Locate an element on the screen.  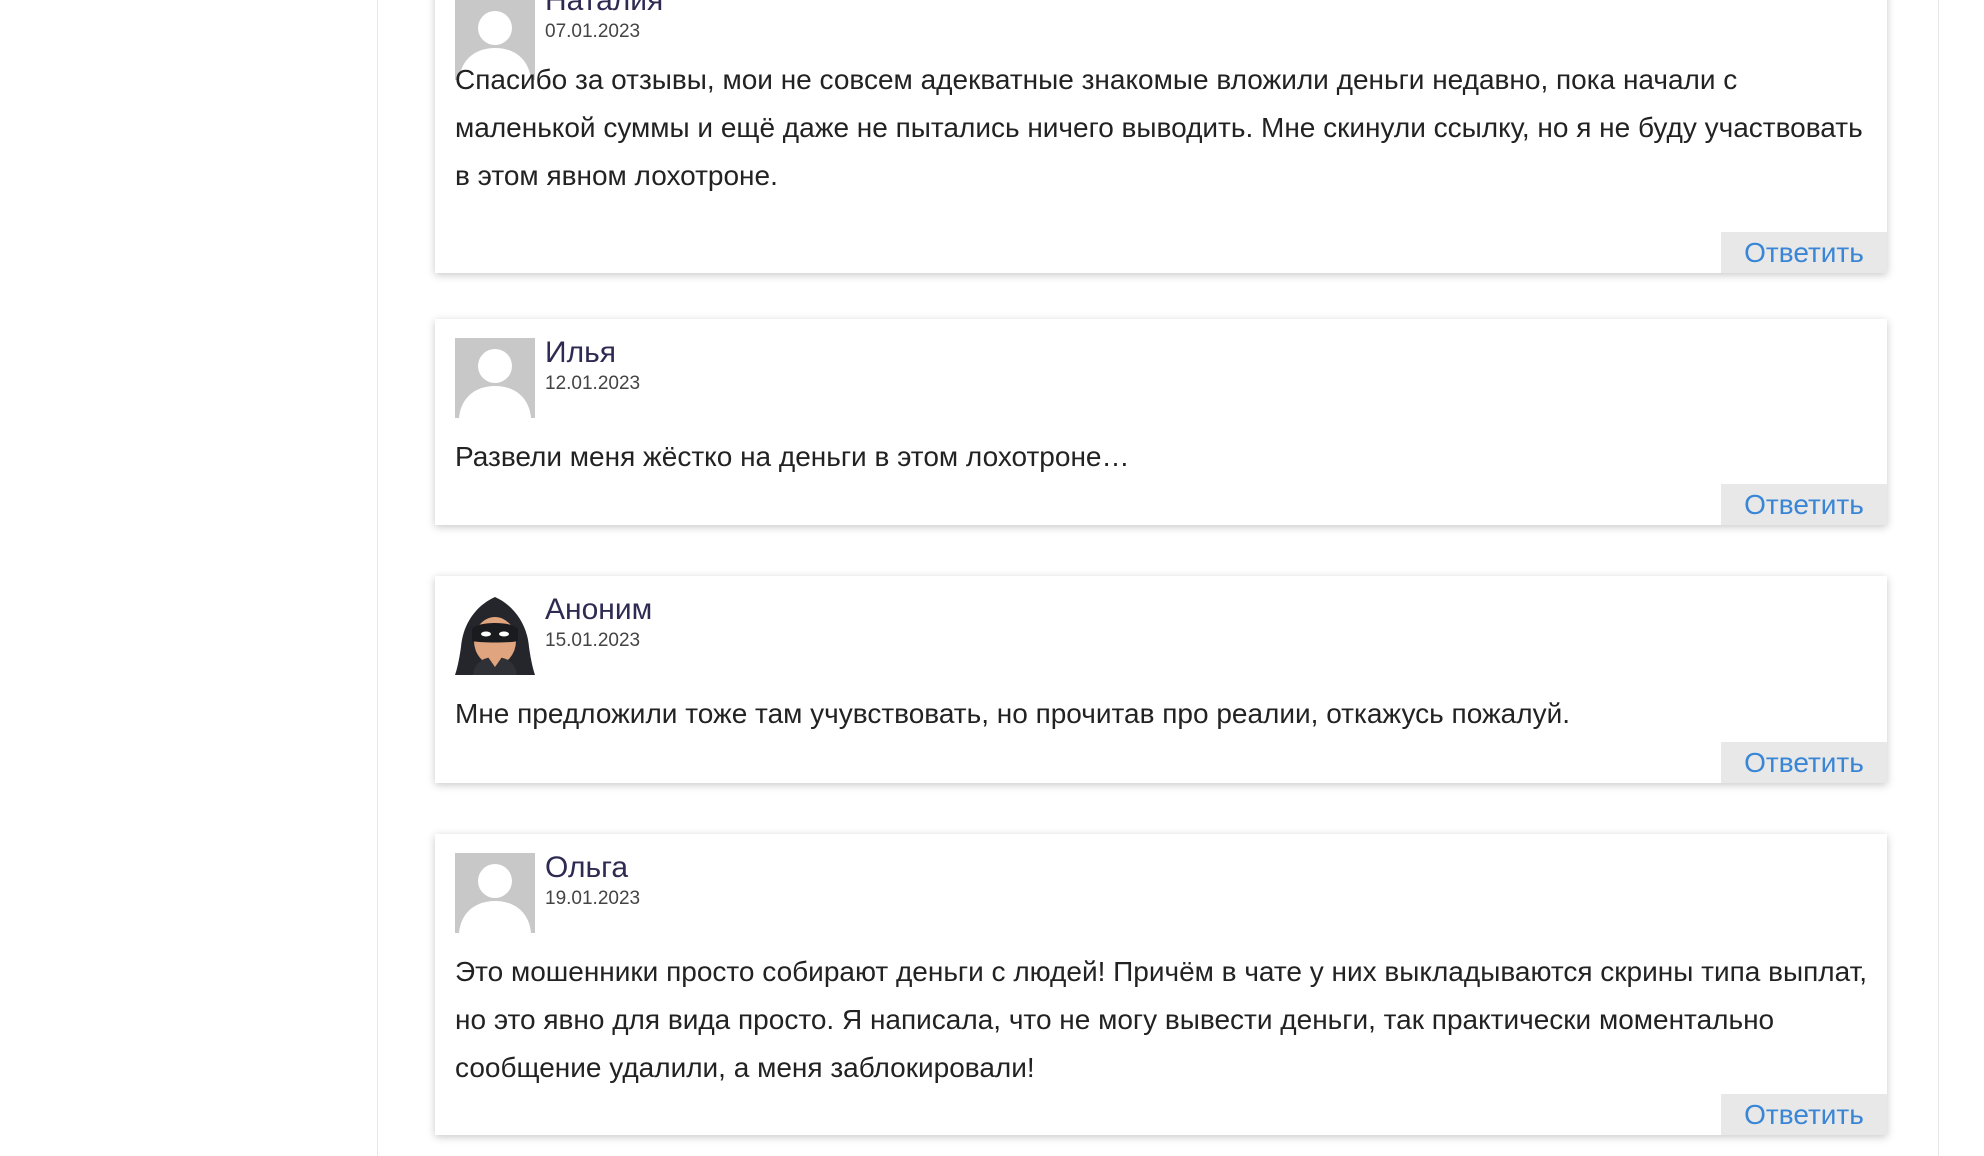
hooded-thief-avatar-icon is located at coordinates (495, 636).